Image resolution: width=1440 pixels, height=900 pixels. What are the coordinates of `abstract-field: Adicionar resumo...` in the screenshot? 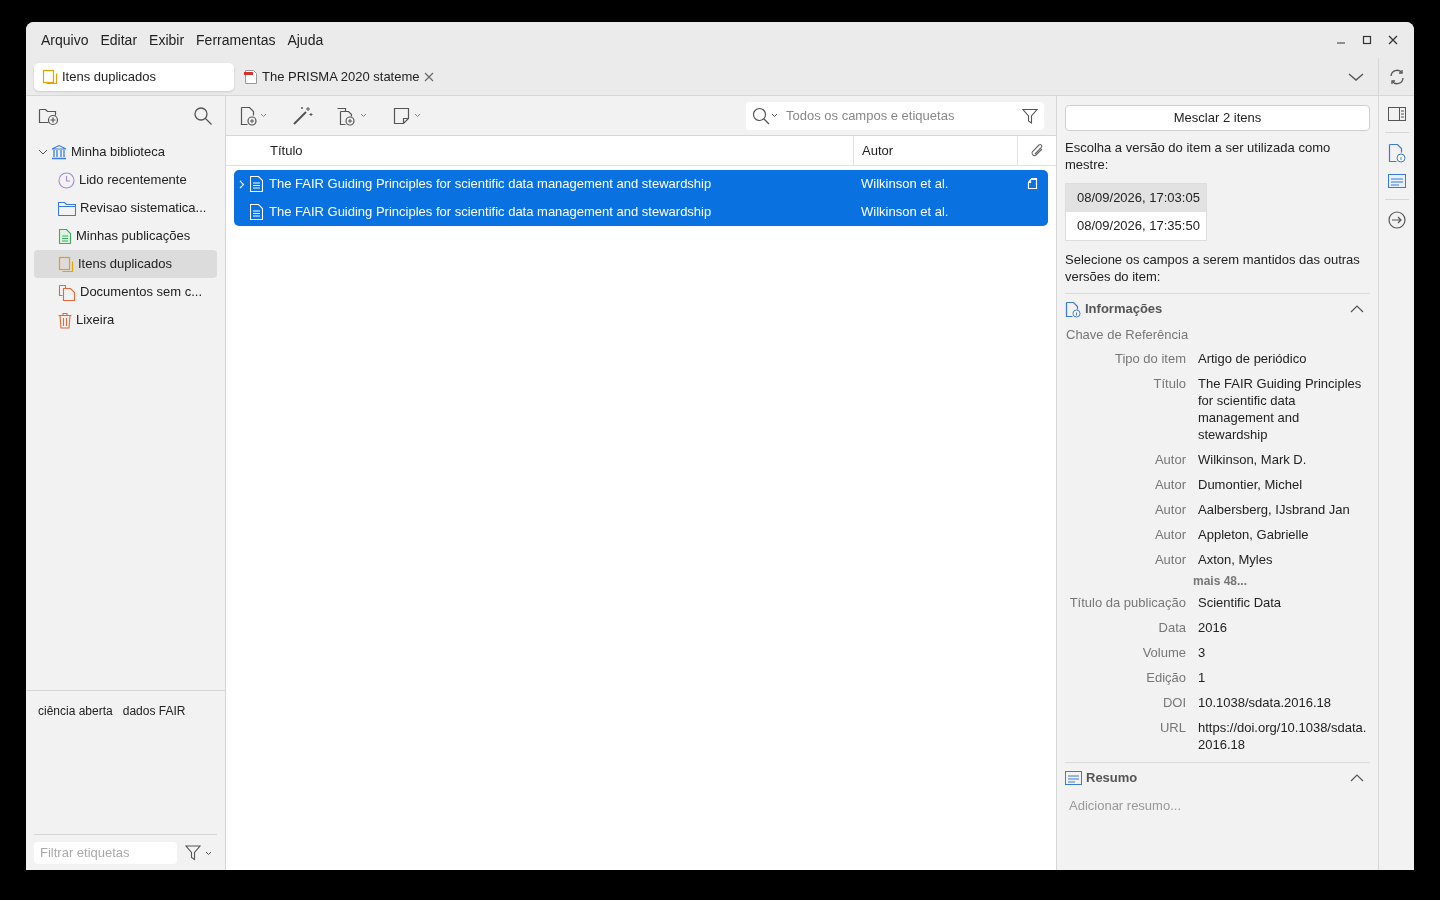 It's located at (1217, 805).